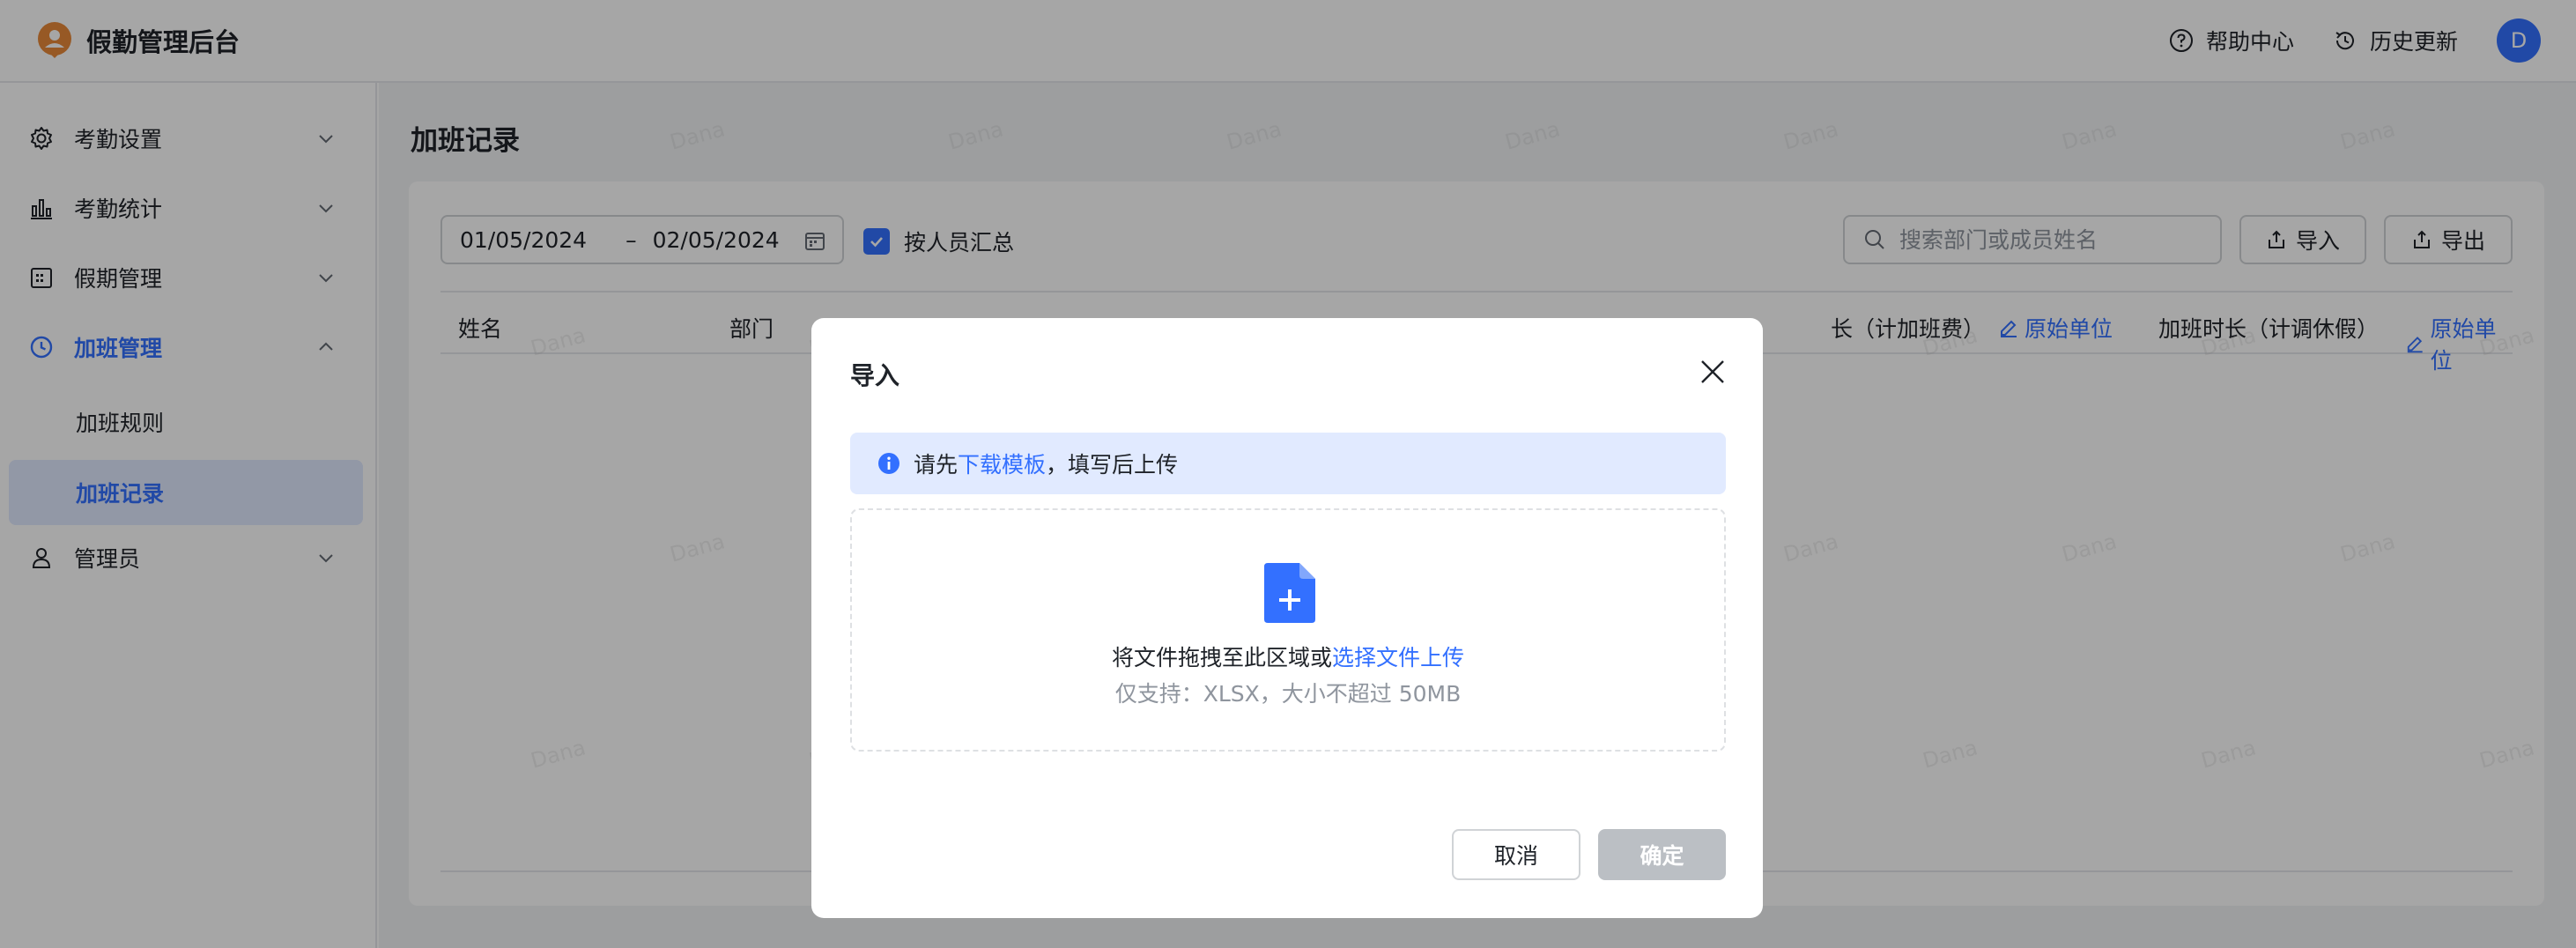 Image resolution: width=2576 pixels, height=948 pixels. Describe the element at coordinates (1516, 854) in the screenshot. I see `cancel-button: 取消` at that location.